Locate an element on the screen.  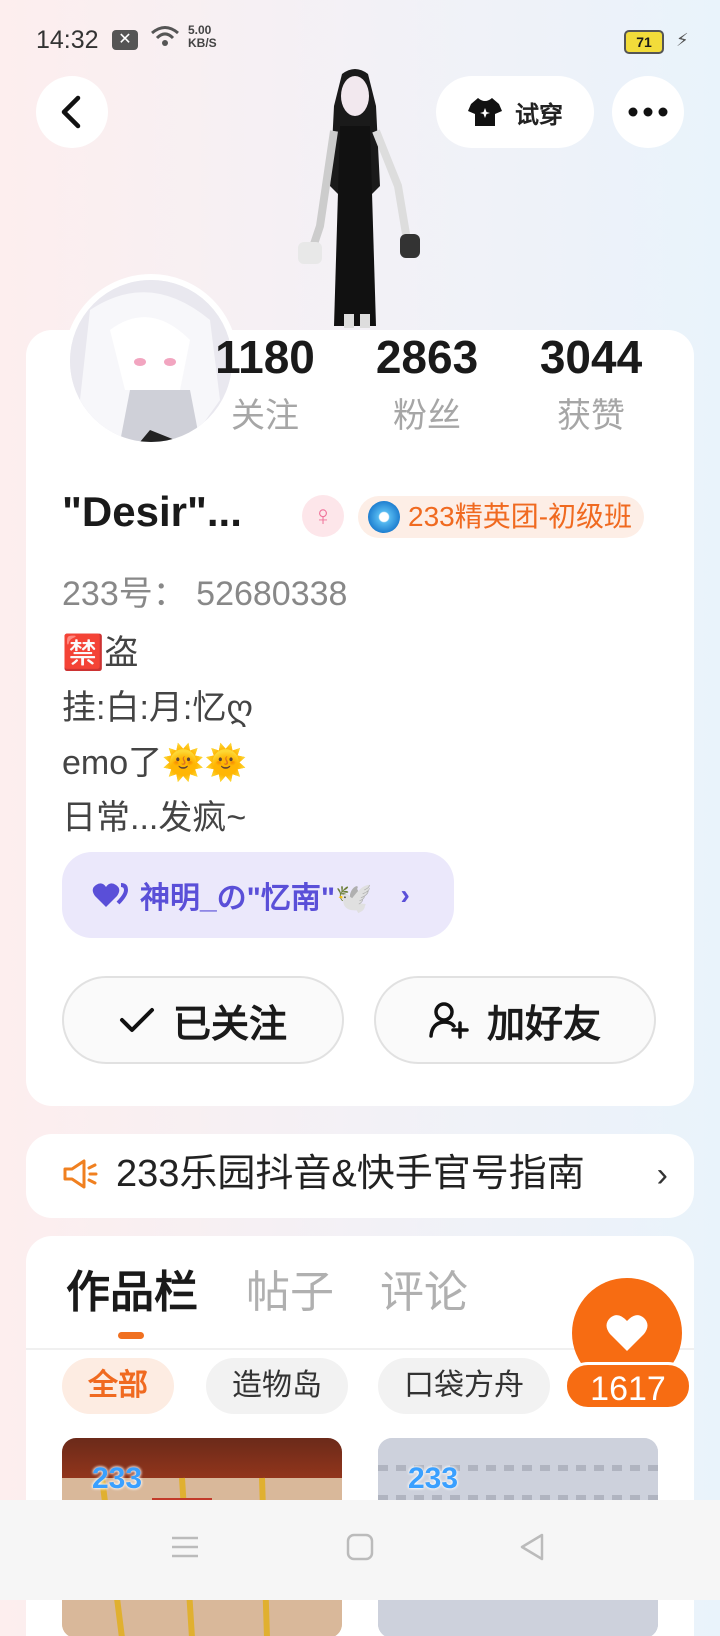
add-friend-button: 加好友 is located at coordinates (515, 1020).